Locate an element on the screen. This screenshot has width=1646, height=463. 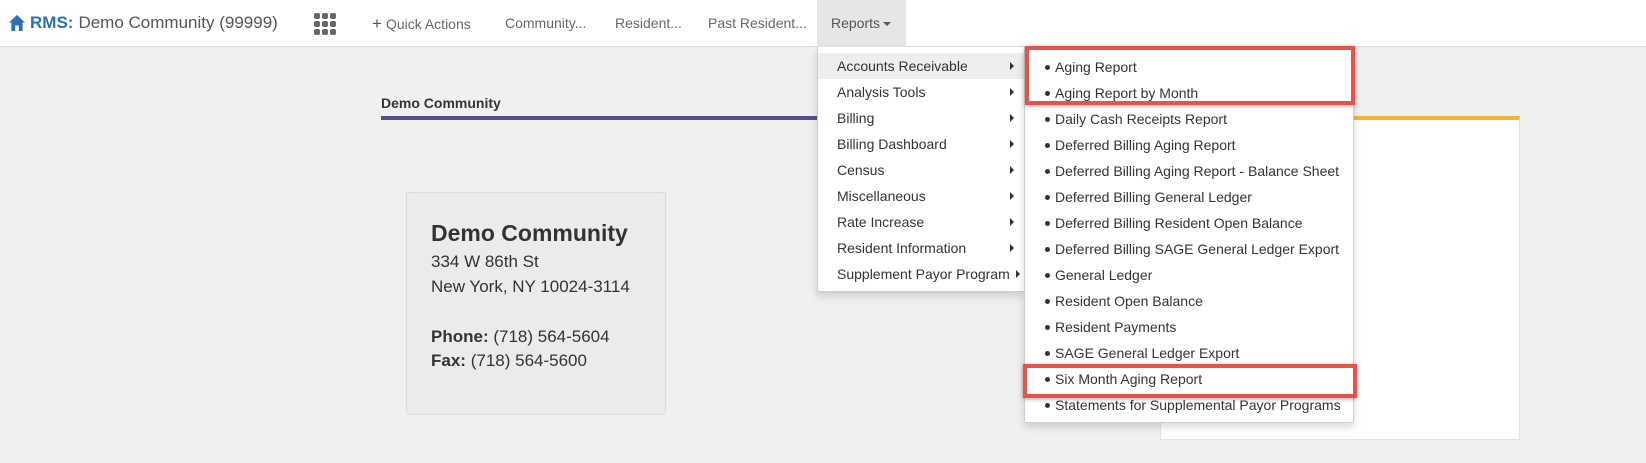
menu-item-label: Resident Information is located at coordinates (902, 248).